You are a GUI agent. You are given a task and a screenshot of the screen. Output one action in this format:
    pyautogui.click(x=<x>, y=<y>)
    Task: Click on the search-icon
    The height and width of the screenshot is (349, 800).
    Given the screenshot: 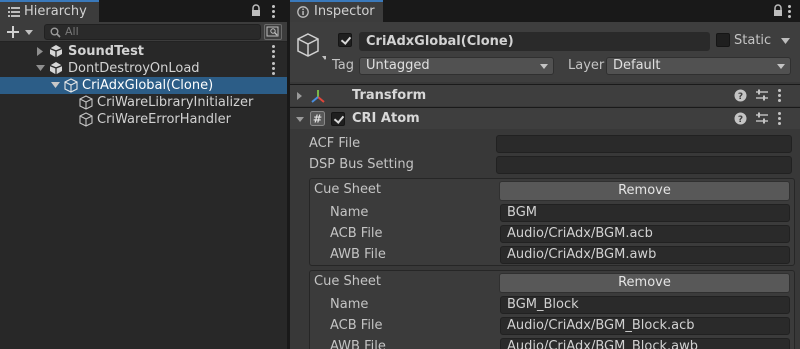 What is the action you would take?
    pyautogui.click(x=55, y=32)
    